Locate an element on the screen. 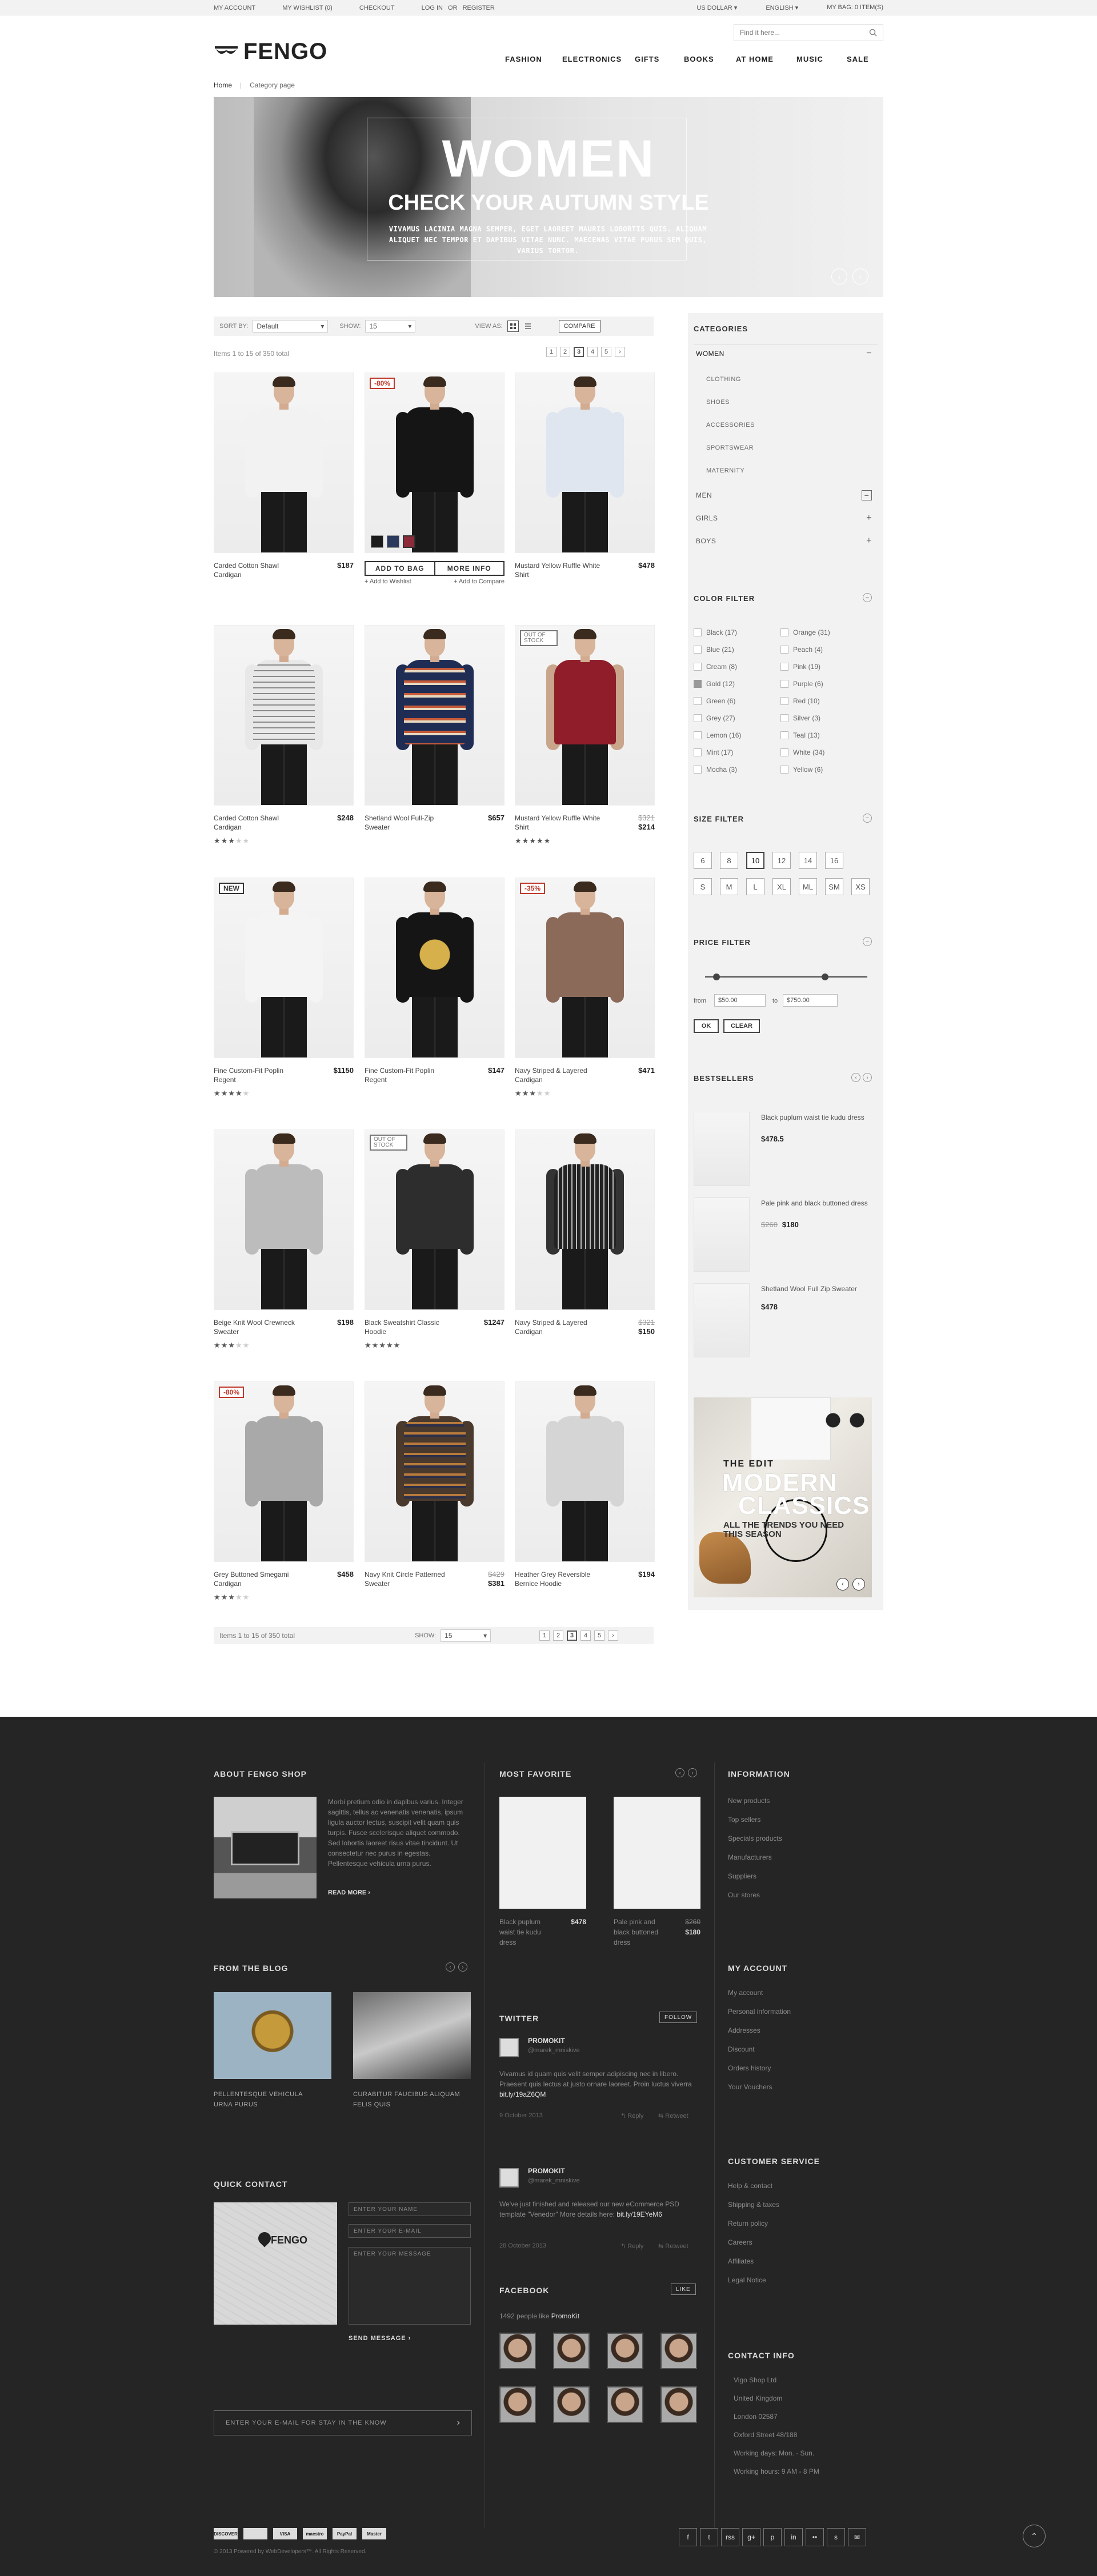 Image resolution: width=1097 pixels, height=2576 pixels. service-links-item: Return policy is located at coordinates (748, 2224).